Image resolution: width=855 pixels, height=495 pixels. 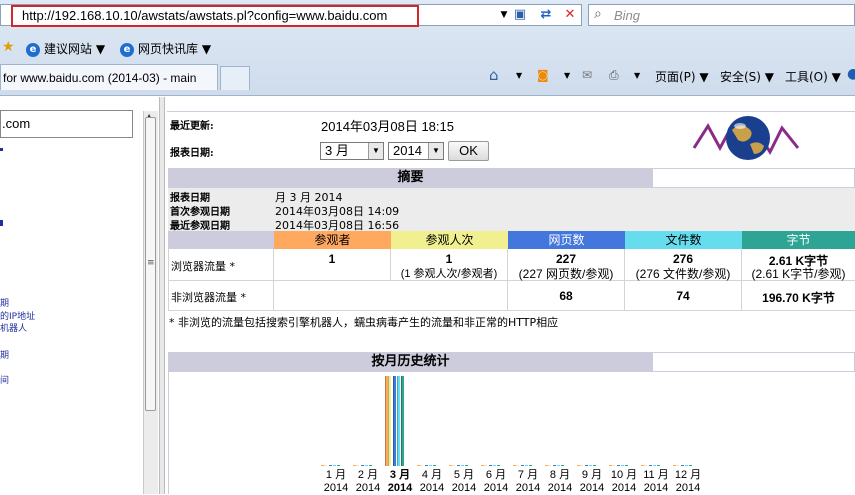 I want to click on column-header-blank, so click(x=221, y=240).